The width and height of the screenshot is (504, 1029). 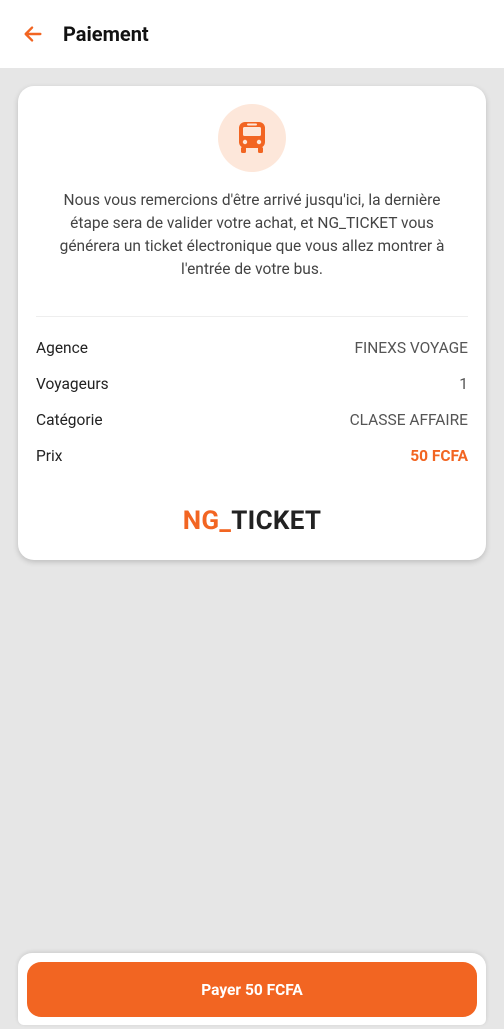 I want to click on arrow-left-icon, so click(x=33, y=34).